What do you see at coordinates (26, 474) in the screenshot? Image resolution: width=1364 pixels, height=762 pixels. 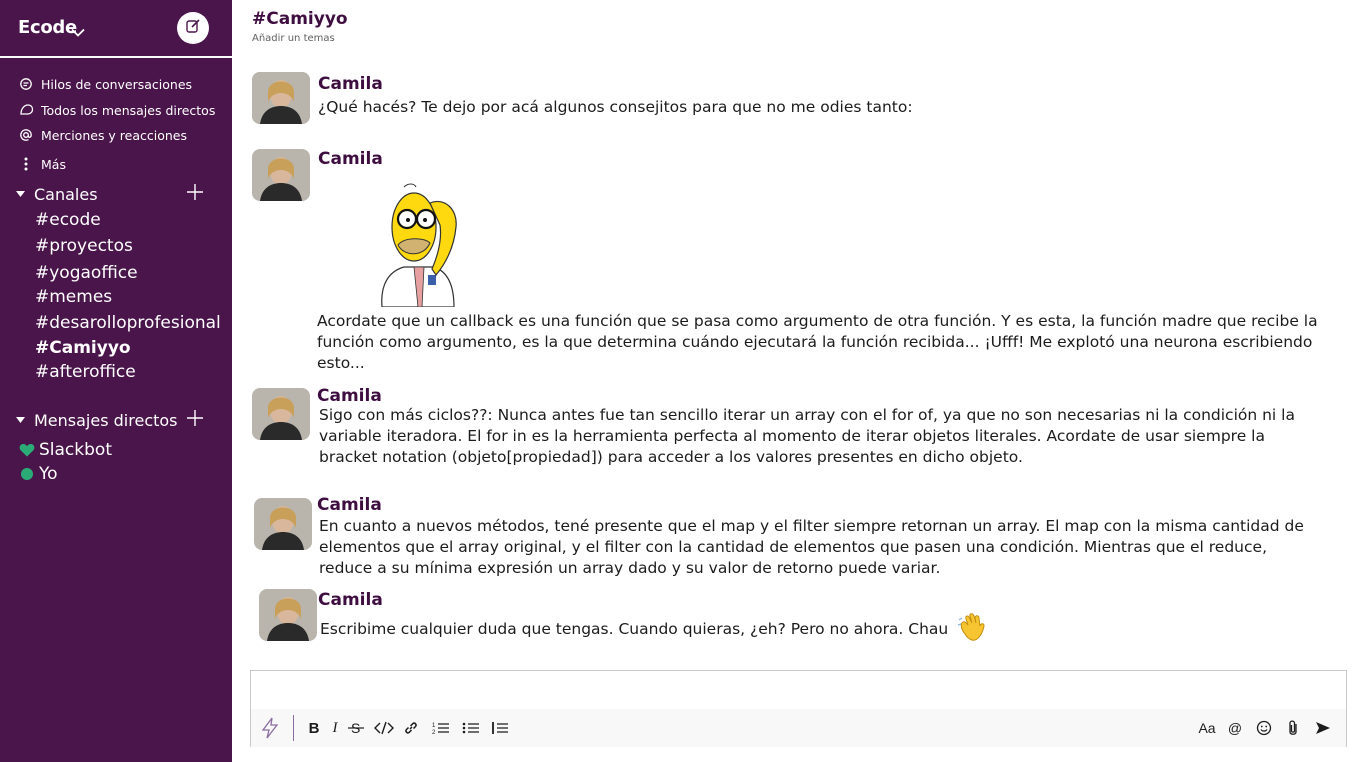 I see `presence-dot-icon` at bounding box center [26, 474].